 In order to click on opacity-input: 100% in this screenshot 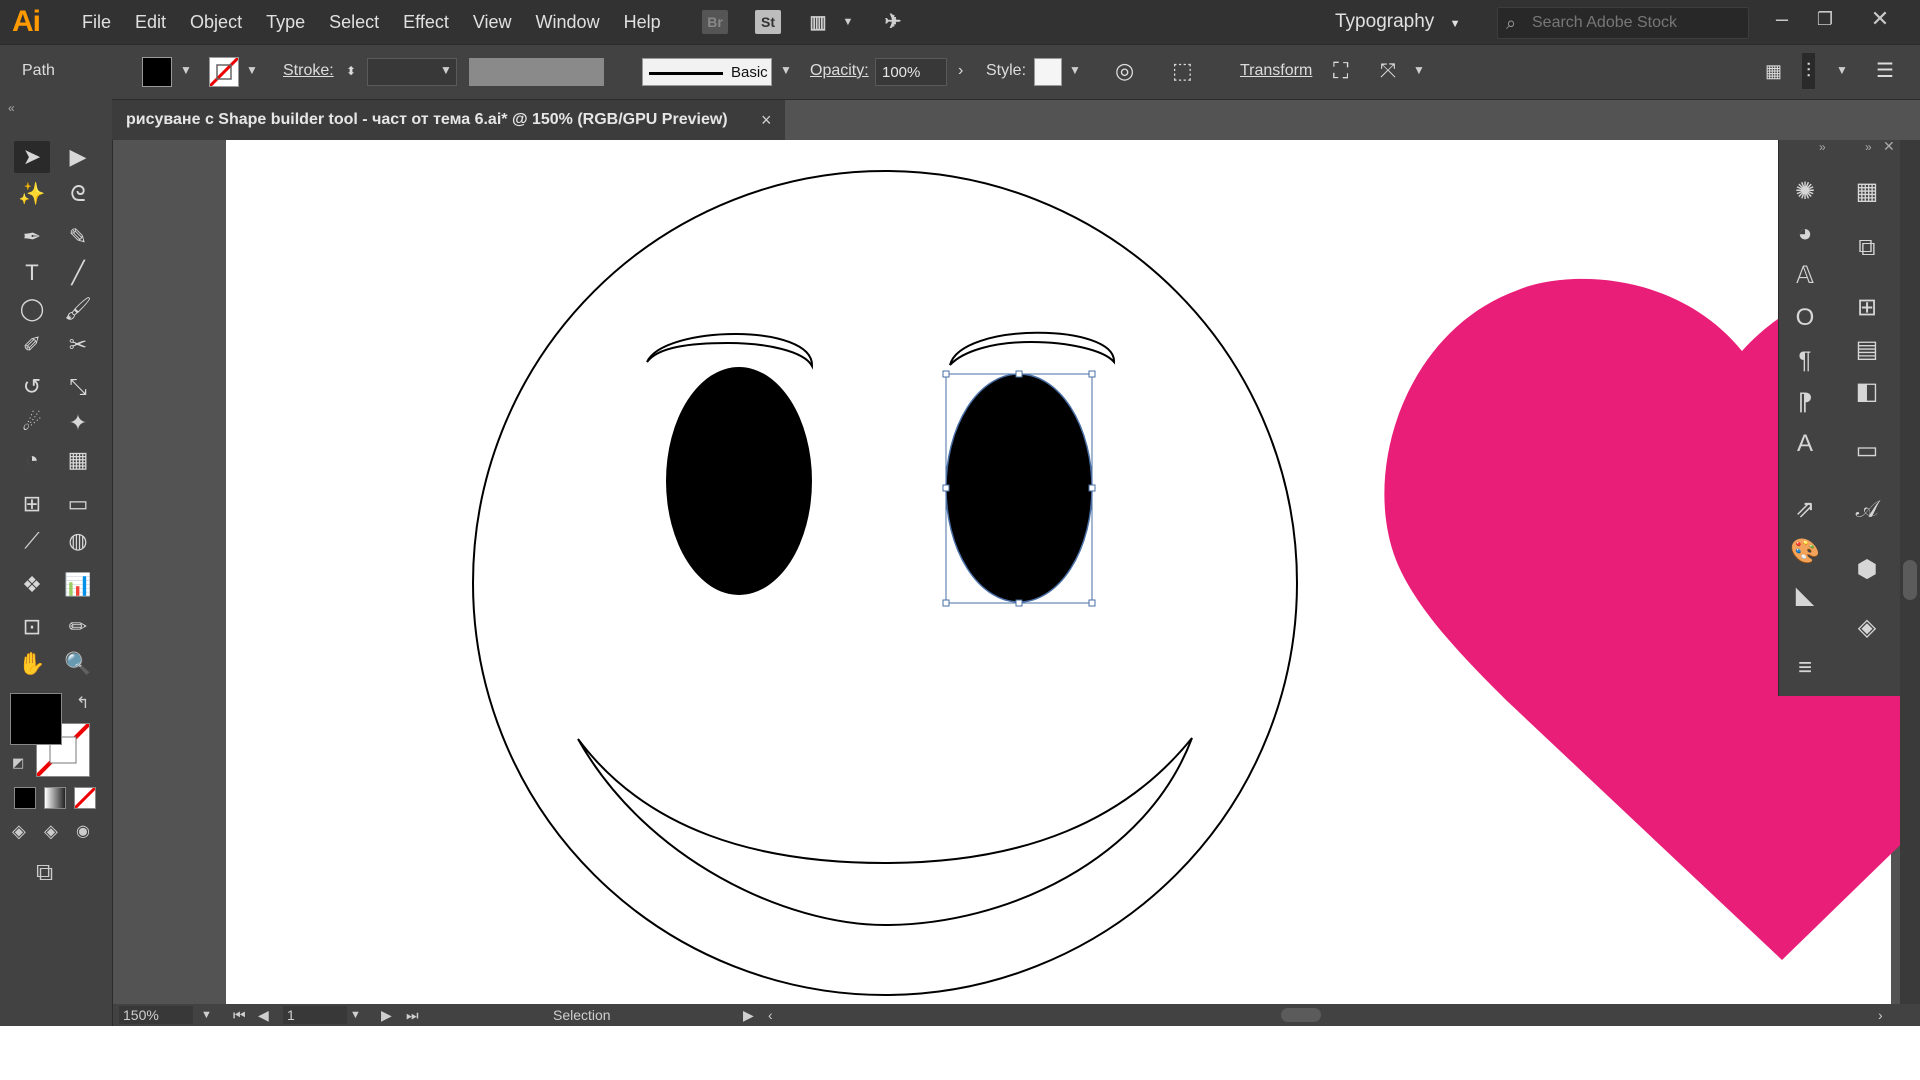, I will do `click(911, 72)`.